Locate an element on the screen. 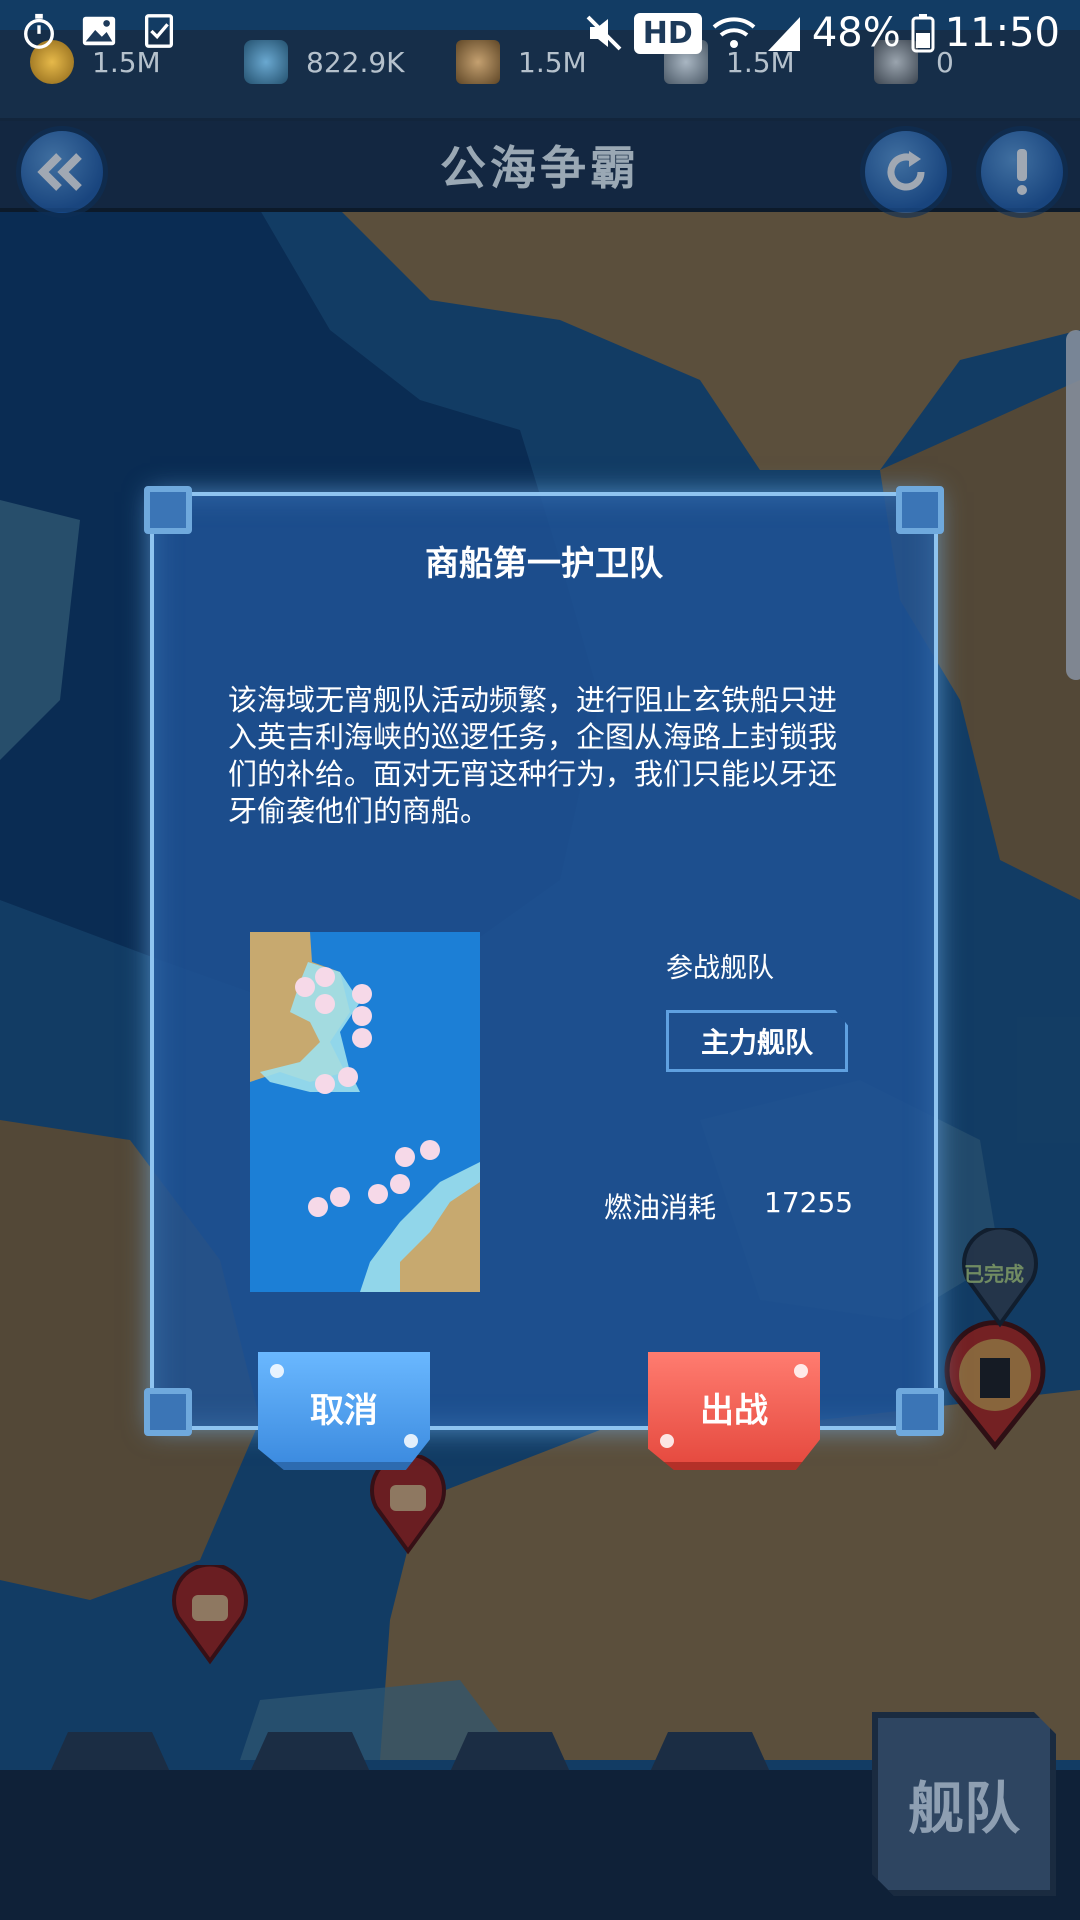 The height and width of the screenshot is (1920, 1080). fleet-button: 舰队 is located at coordinates (964, 1804).